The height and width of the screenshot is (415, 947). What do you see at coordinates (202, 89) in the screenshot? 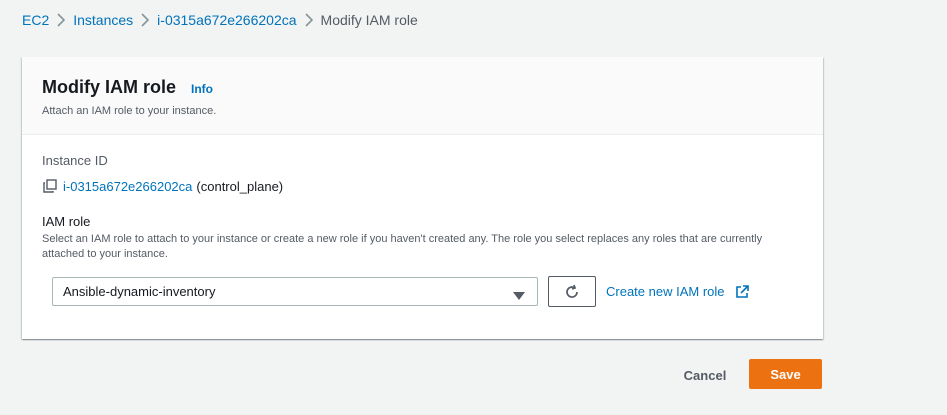
I see `info-link: Info` at bounding box center [202, 89].